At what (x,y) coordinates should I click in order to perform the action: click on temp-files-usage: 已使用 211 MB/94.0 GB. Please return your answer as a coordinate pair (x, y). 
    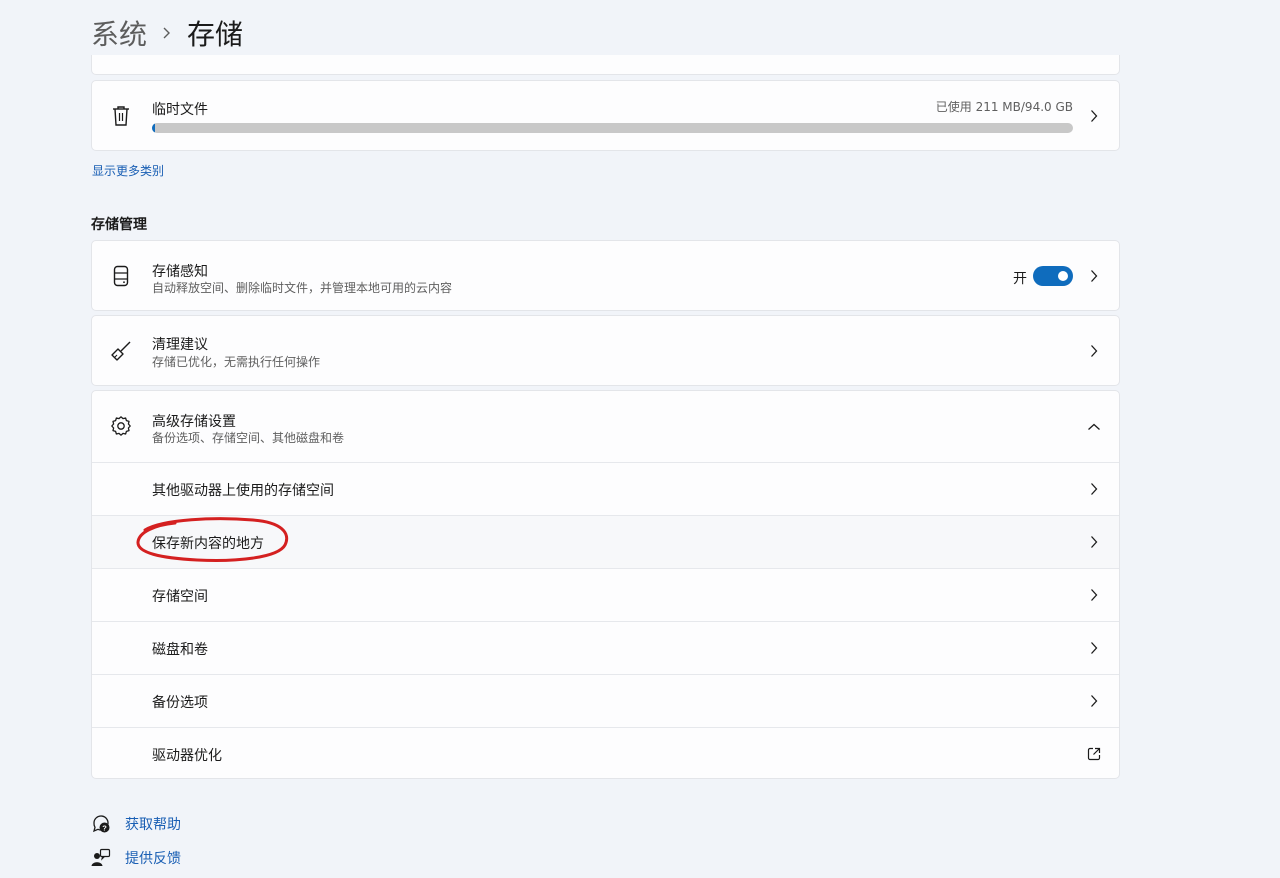
    Looking at the image, I should click on (1004, 107).